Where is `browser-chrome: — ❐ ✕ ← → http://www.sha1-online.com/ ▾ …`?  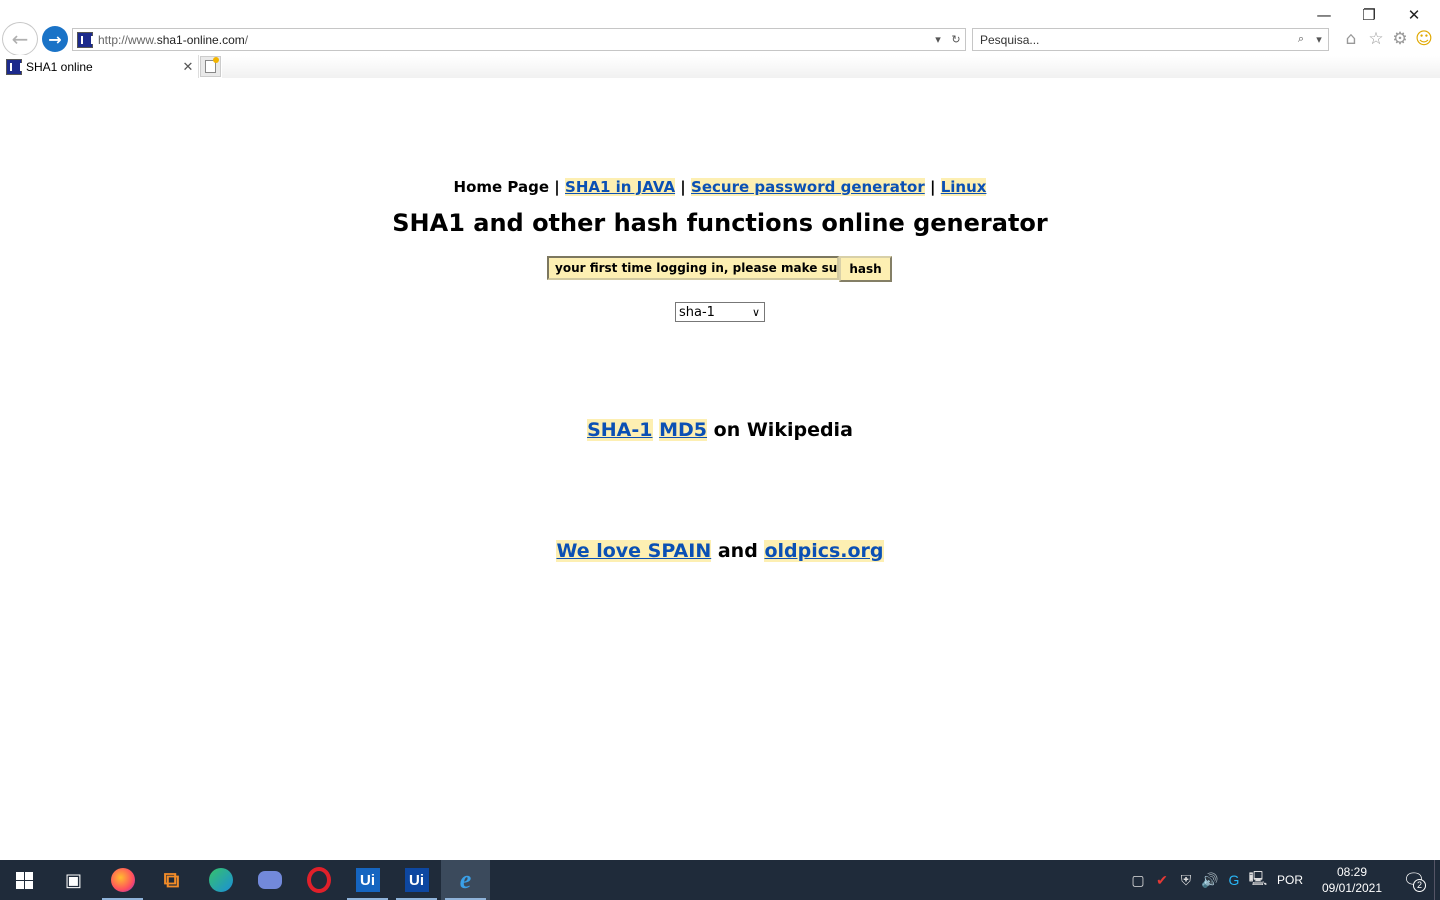 browser-chrome: — ❐ ✕ ← → http://www.sha1-online.com/ ▾ … is located at coordinates (720, 39).